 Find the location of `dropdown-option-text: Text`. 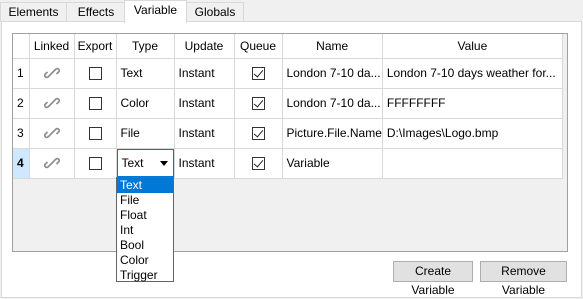

dropdown-option-text: Text is located at coordinates (145, 185).